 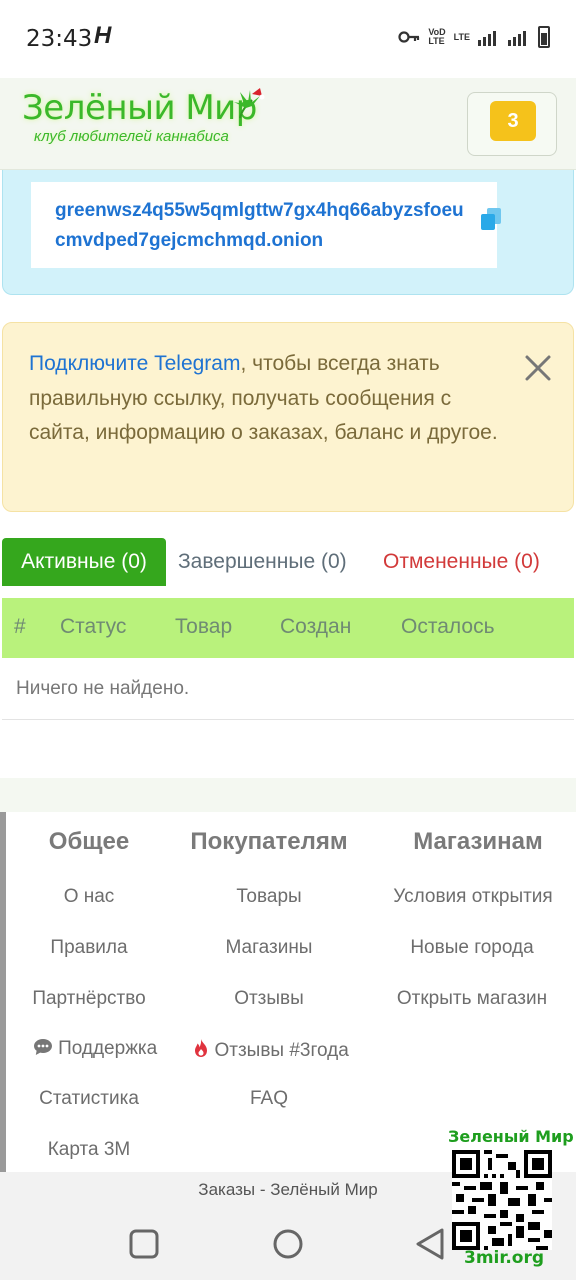 I want to click on status-icons: VoD LTE LTE, so click(x=474, y=37).